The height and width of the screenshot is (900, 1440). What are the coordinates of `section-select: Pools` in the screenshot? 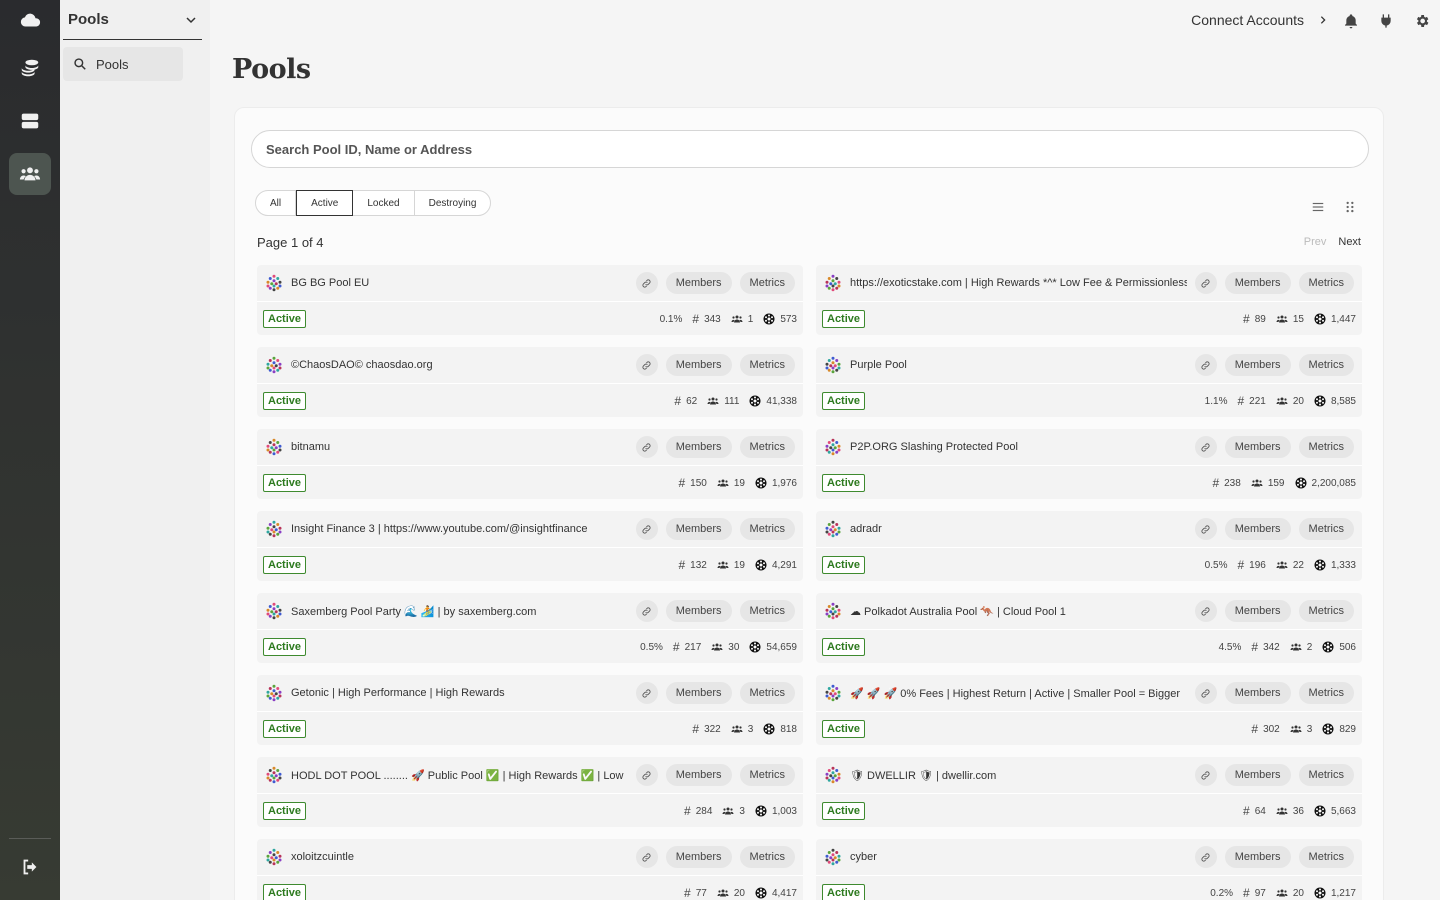 It's located at (132, 20).